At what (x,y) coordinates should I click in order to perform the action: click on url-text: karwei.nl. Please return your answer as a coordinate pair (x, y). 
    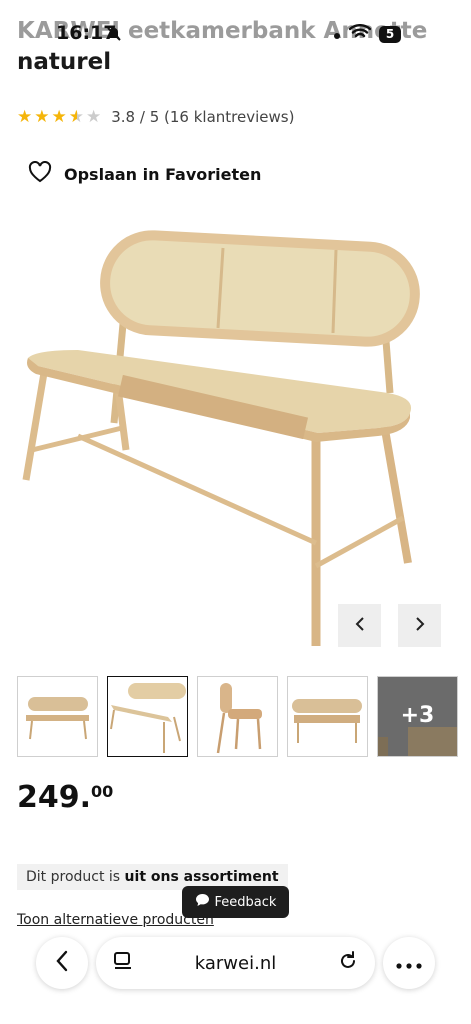
    Looking at the image, I should click on (235, 963).